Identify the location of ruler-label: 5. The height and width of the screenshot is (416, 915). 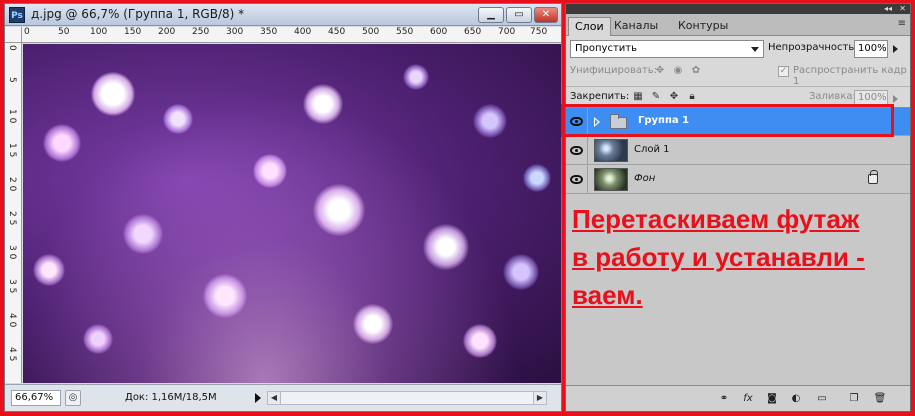
(12, 80).